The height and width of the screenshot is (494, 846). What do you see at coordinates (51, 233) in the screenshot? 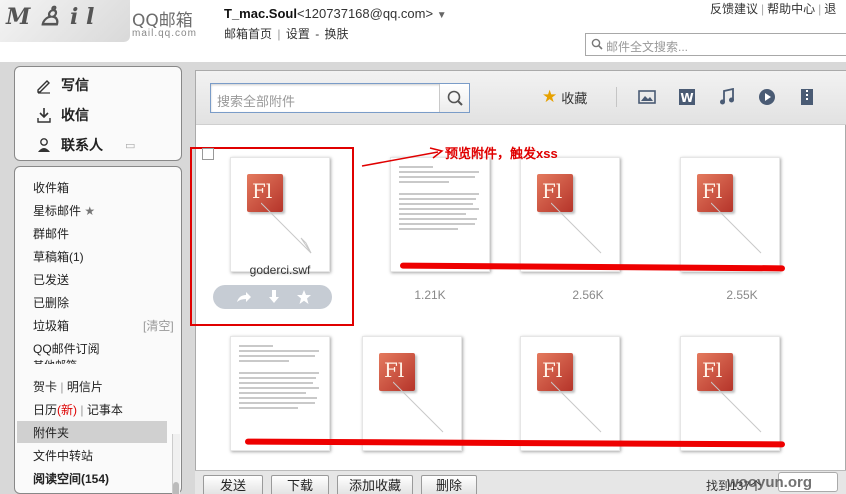
I see `folder-group: 群邮件` at bounding box center [51, 233].